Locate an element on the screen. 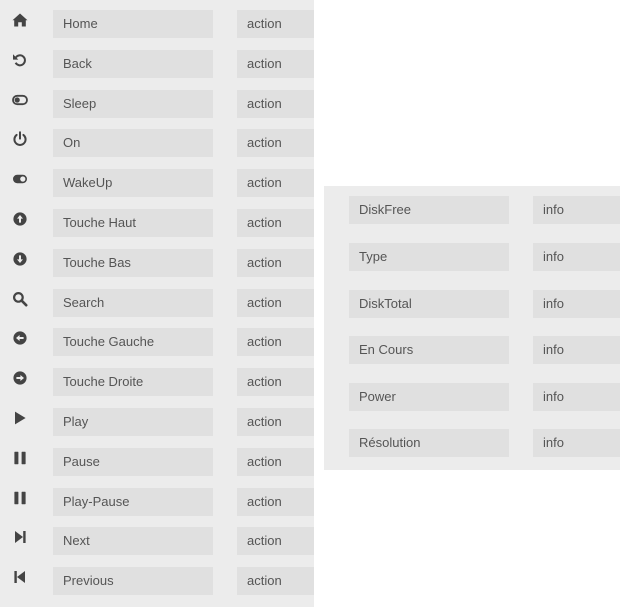 The height and width of the screenshot is (607, 620). command-row-home: Home action is located at coordinates (157, 24).